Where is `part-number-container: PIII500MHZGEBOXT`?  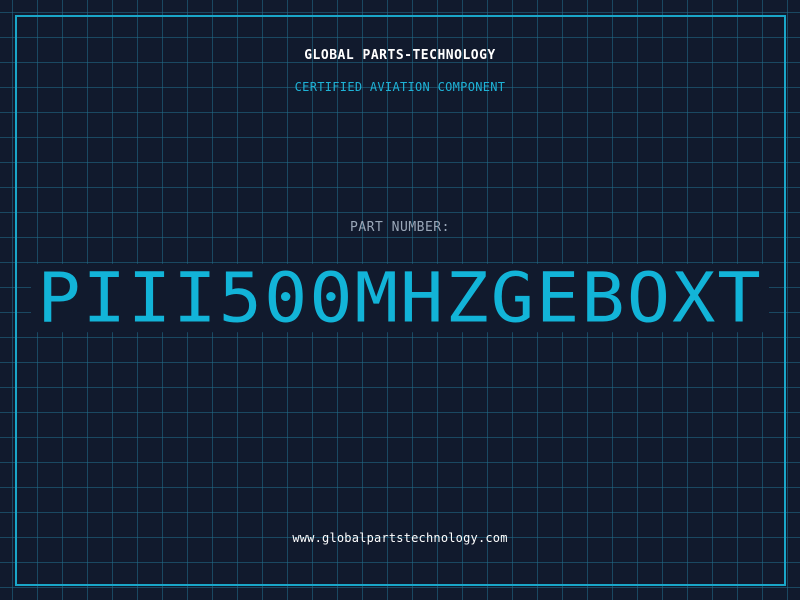 part-number-container: PIII500MHZGEBOXT is located at coordinates (400, 298).